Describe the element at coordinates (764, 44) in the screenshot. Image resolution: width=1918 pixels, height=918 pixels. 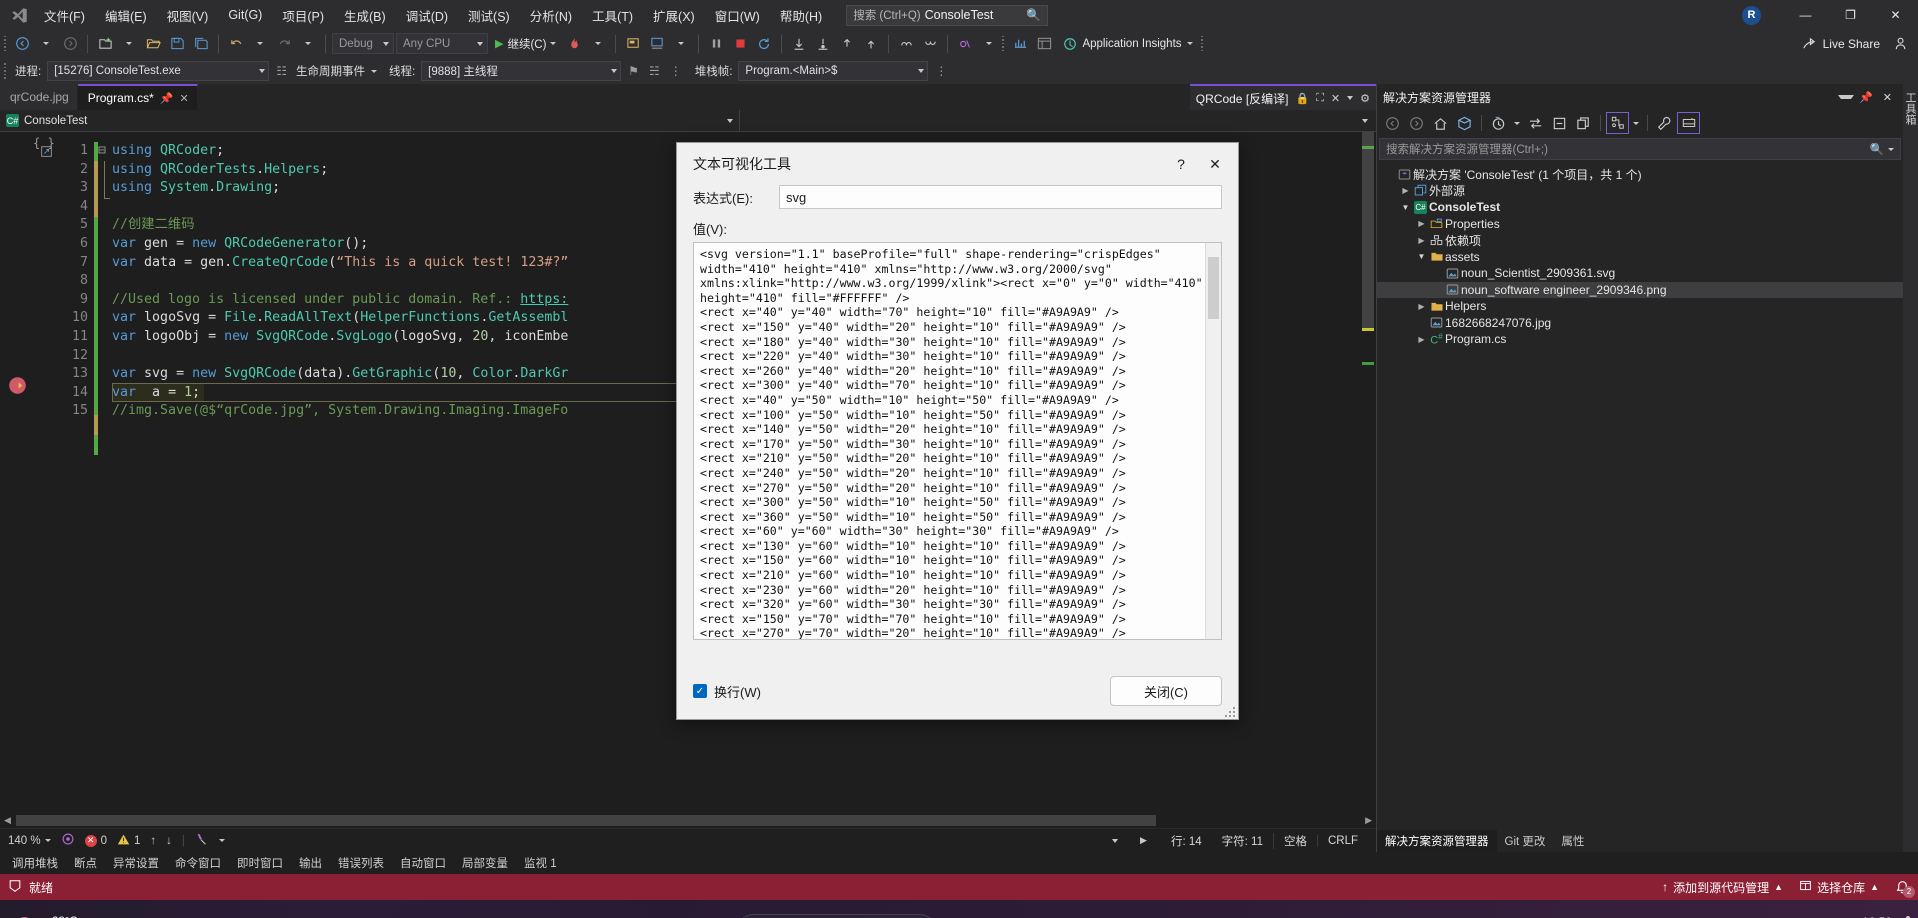
I see `restart-icon` at that location.